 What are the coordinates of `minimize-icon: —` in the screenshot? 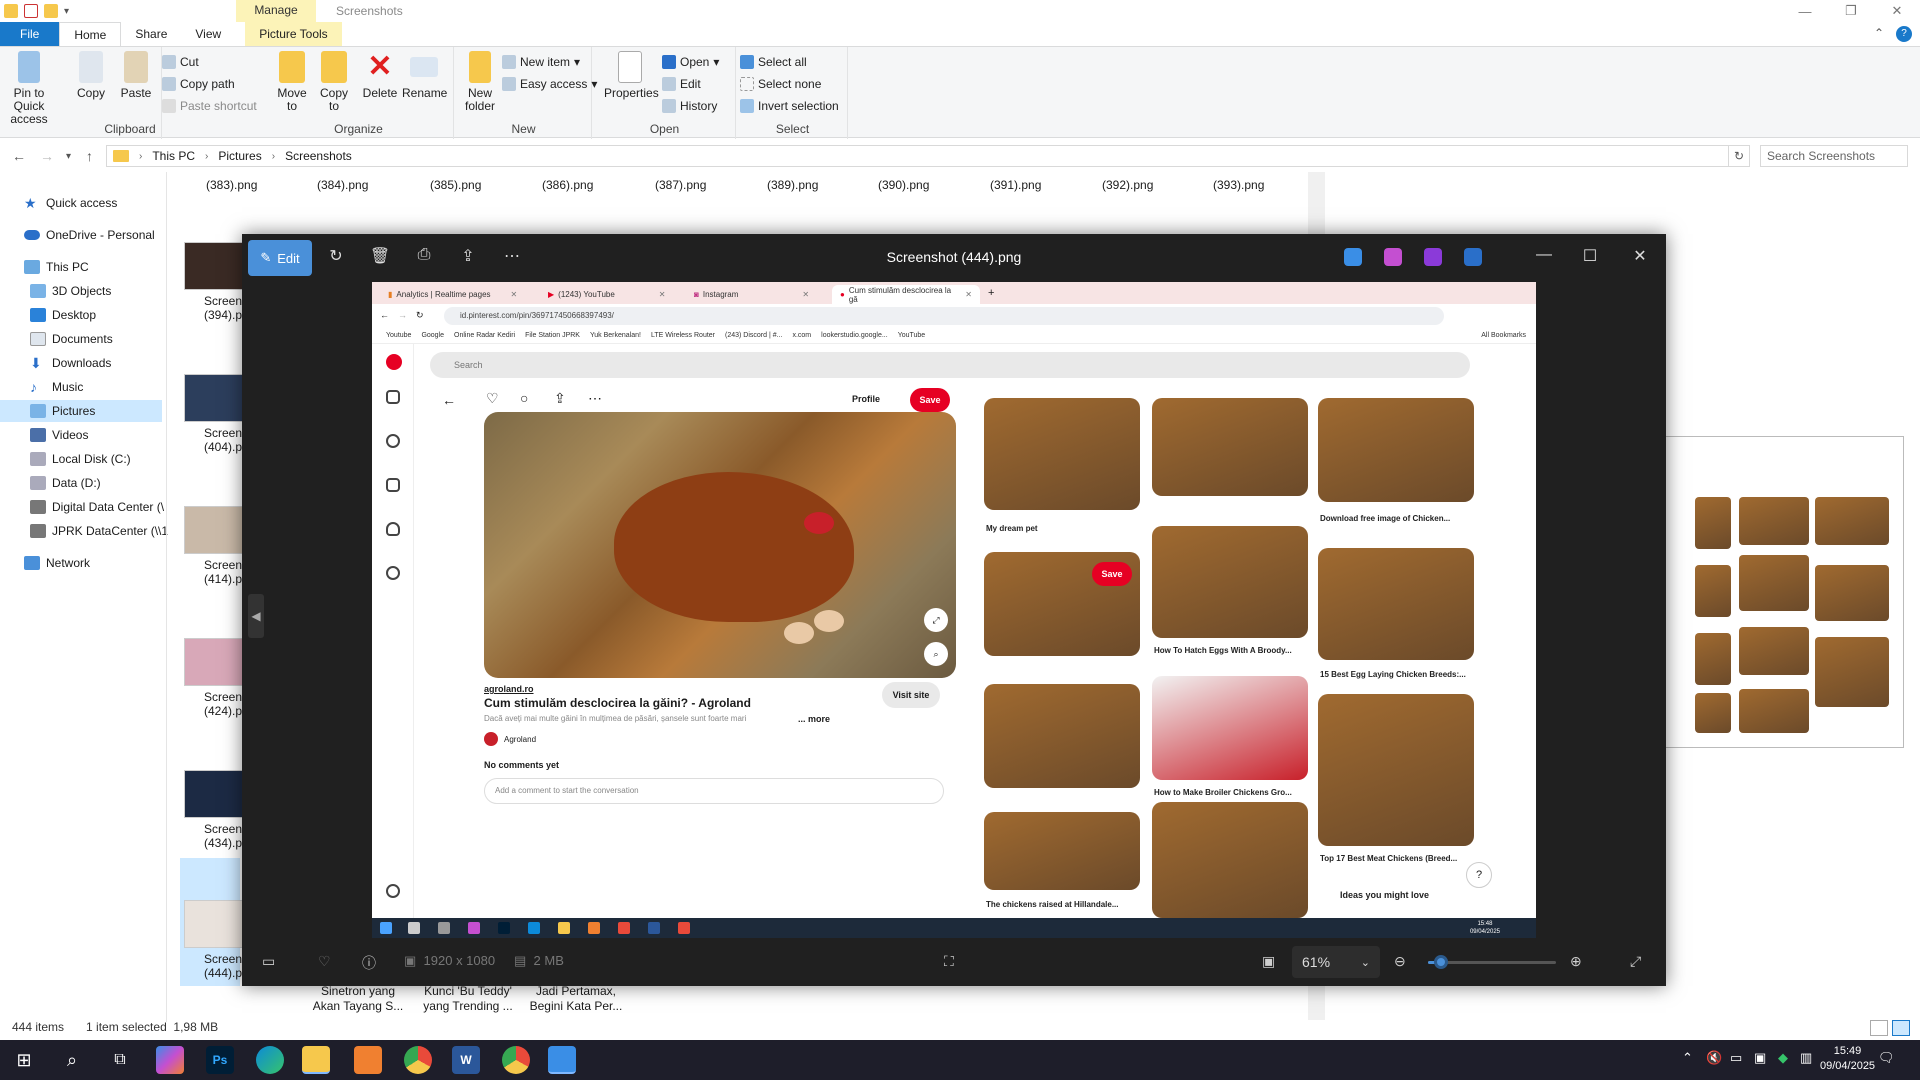 It's located at (1544, 255).